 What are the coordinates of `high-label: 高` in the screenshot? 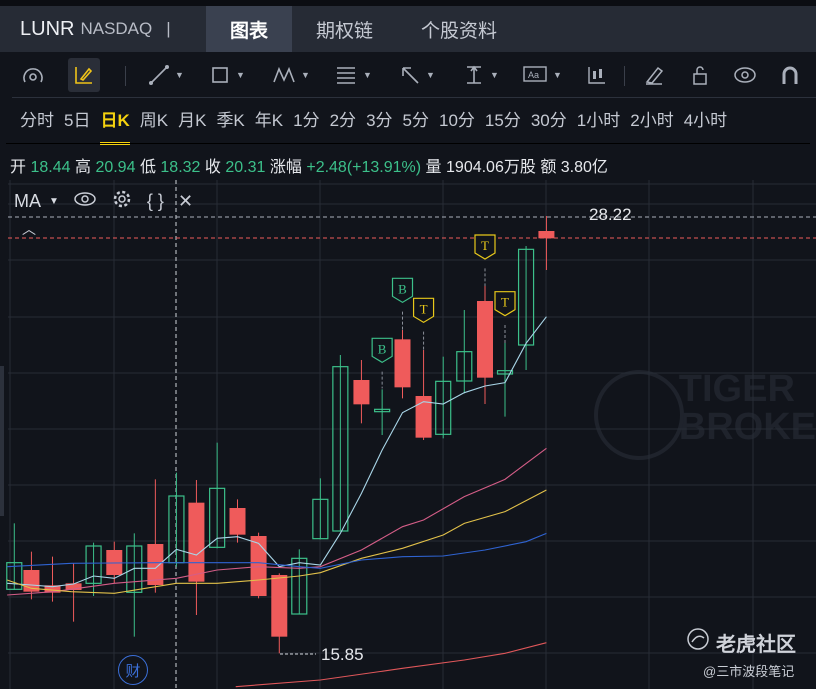 It's located at (82, 167).